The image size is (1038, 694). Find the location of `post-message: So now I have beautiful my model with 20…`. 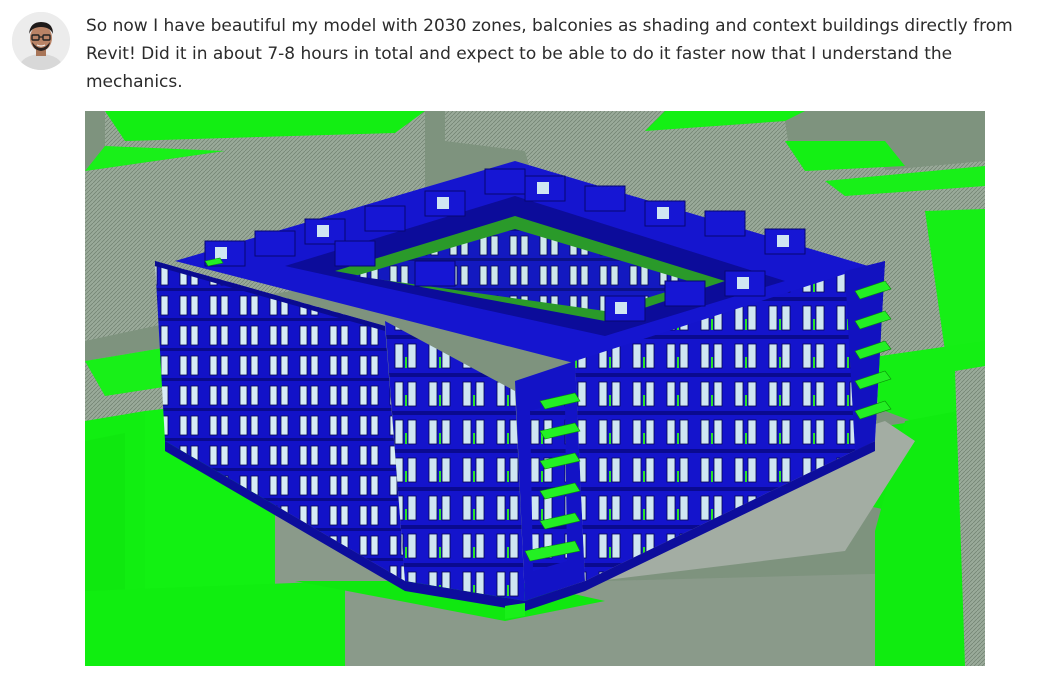

post-message: So now I have beautiful my model with 20… is located at coordinates (549, 54).